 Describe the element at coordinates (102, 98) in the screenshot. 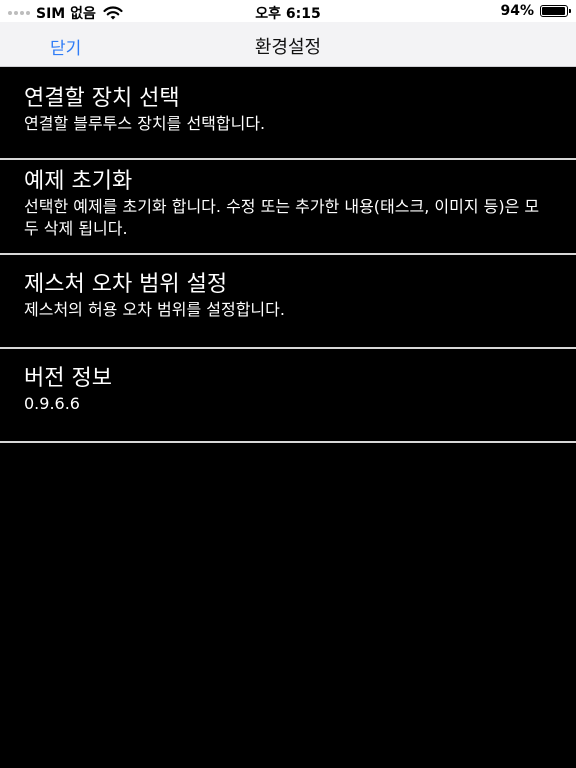

I see `setting-title: 연결할 장치 선택` at that location.